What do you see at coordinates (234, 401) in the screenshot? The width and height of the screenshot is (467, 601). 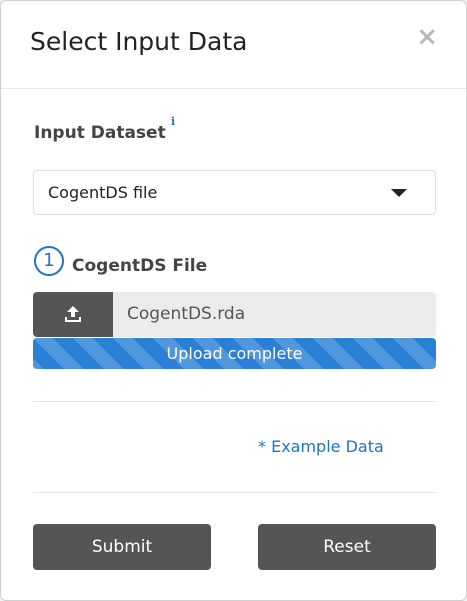 I see `divider-top` at bounding box center [234, 401].